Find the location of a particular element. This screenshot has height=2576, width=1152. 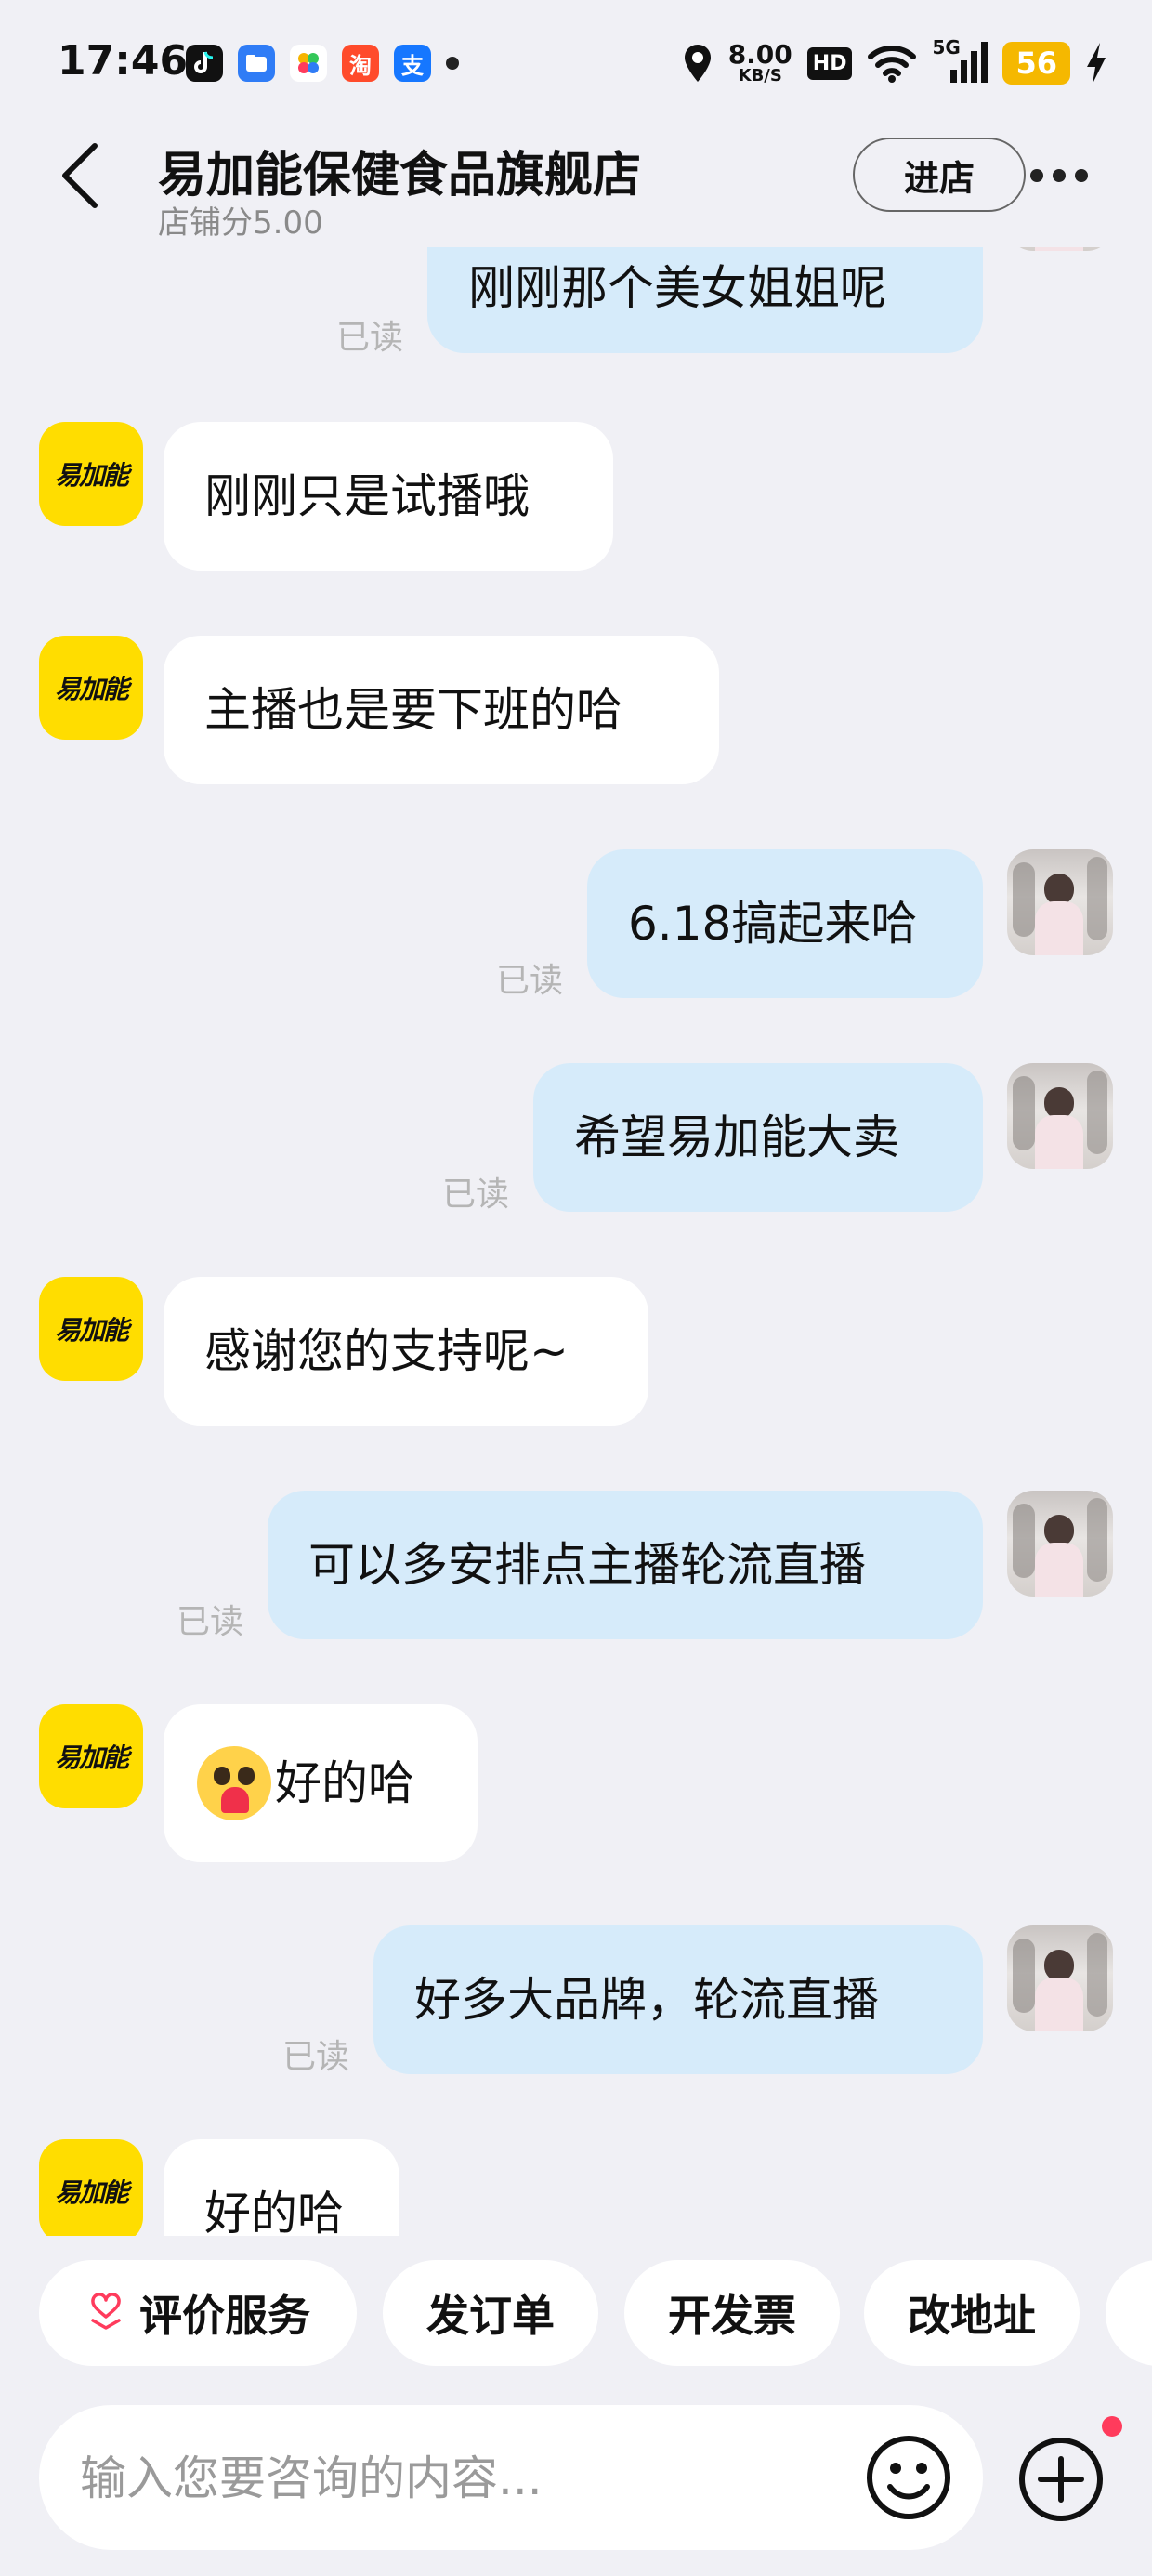

back-button is located at coordinates (87, 175).